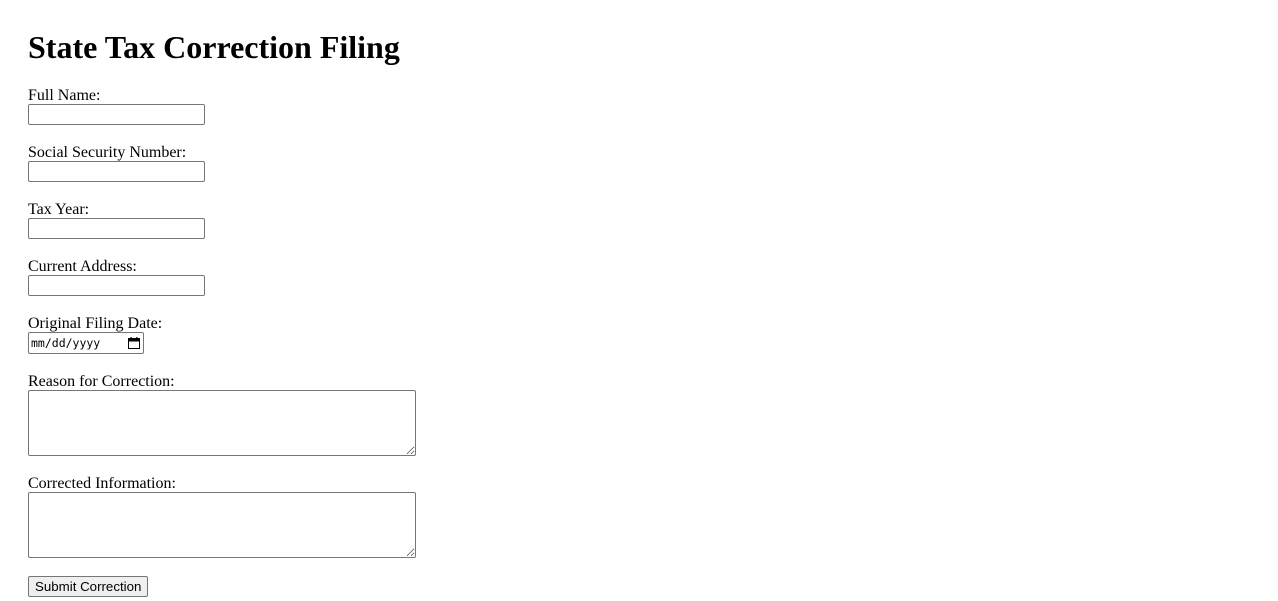  Describe the element at coordinates (107, 152) in the screenshot. I see `ssn-label: Social Security Number:` at that location.